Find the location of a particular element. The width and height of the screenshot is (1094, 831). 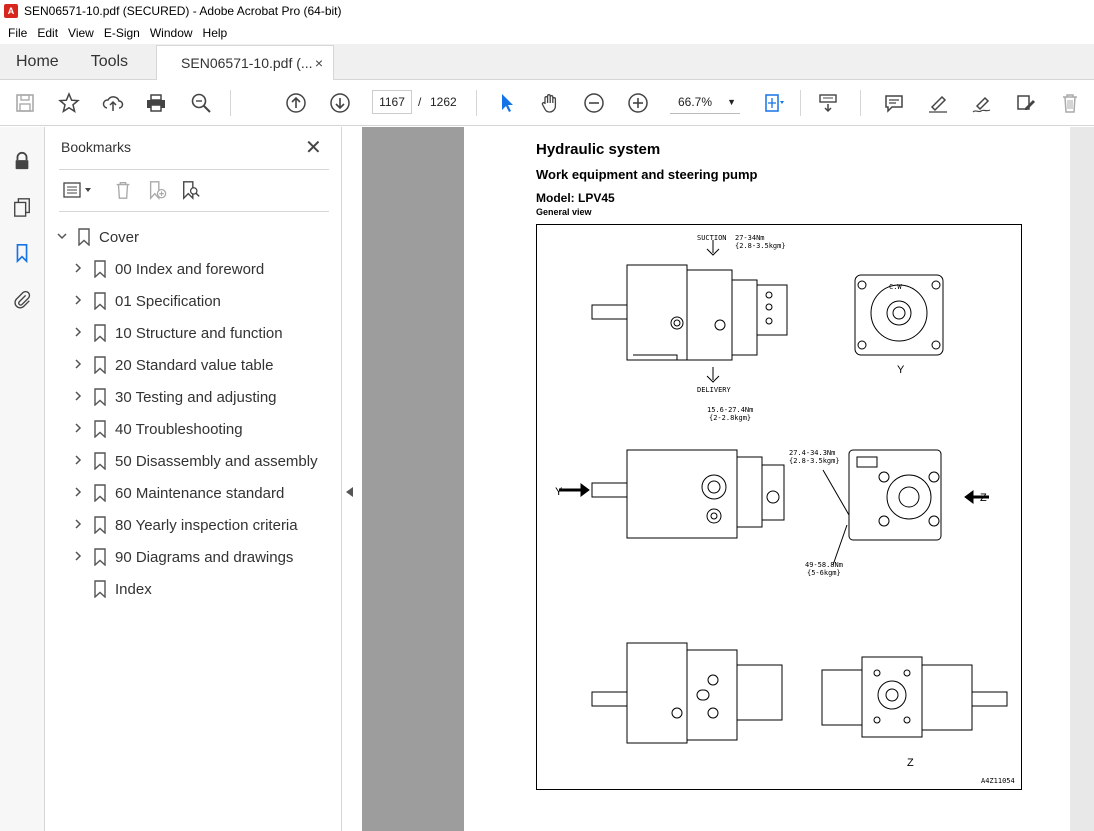

tab-document: SEN06571-10.pdf (... × is located at coordinates (245, 62).